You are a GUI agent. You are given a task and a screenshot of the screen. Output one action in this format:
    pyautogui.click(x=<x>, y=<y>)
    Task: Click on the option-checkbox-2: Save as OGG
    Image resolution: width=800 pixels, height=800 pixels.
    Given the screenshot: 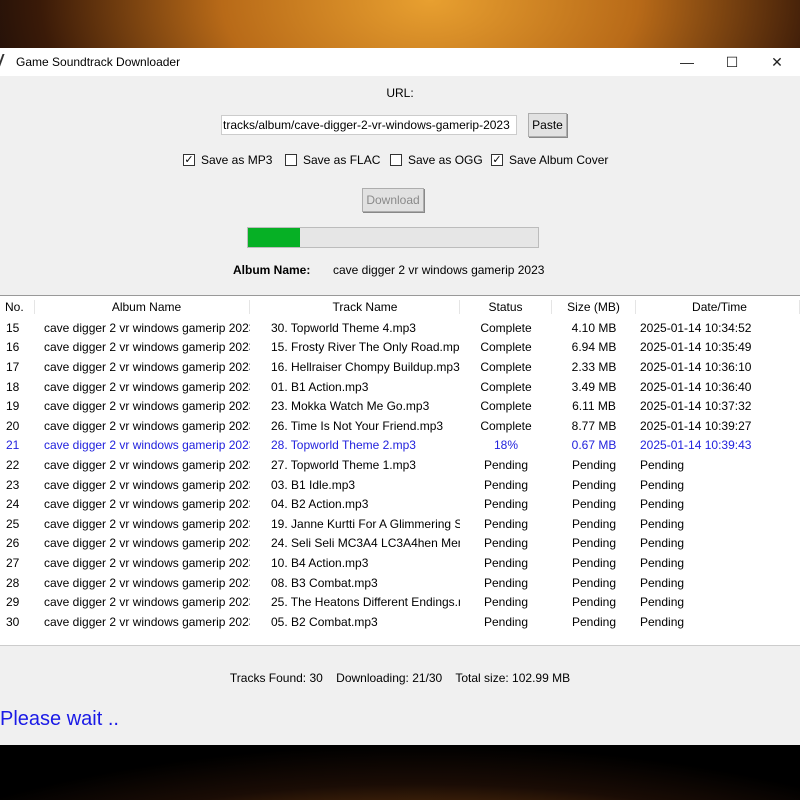 What is the action you would take?
    pyautogui.click(x=436, y=160)
    